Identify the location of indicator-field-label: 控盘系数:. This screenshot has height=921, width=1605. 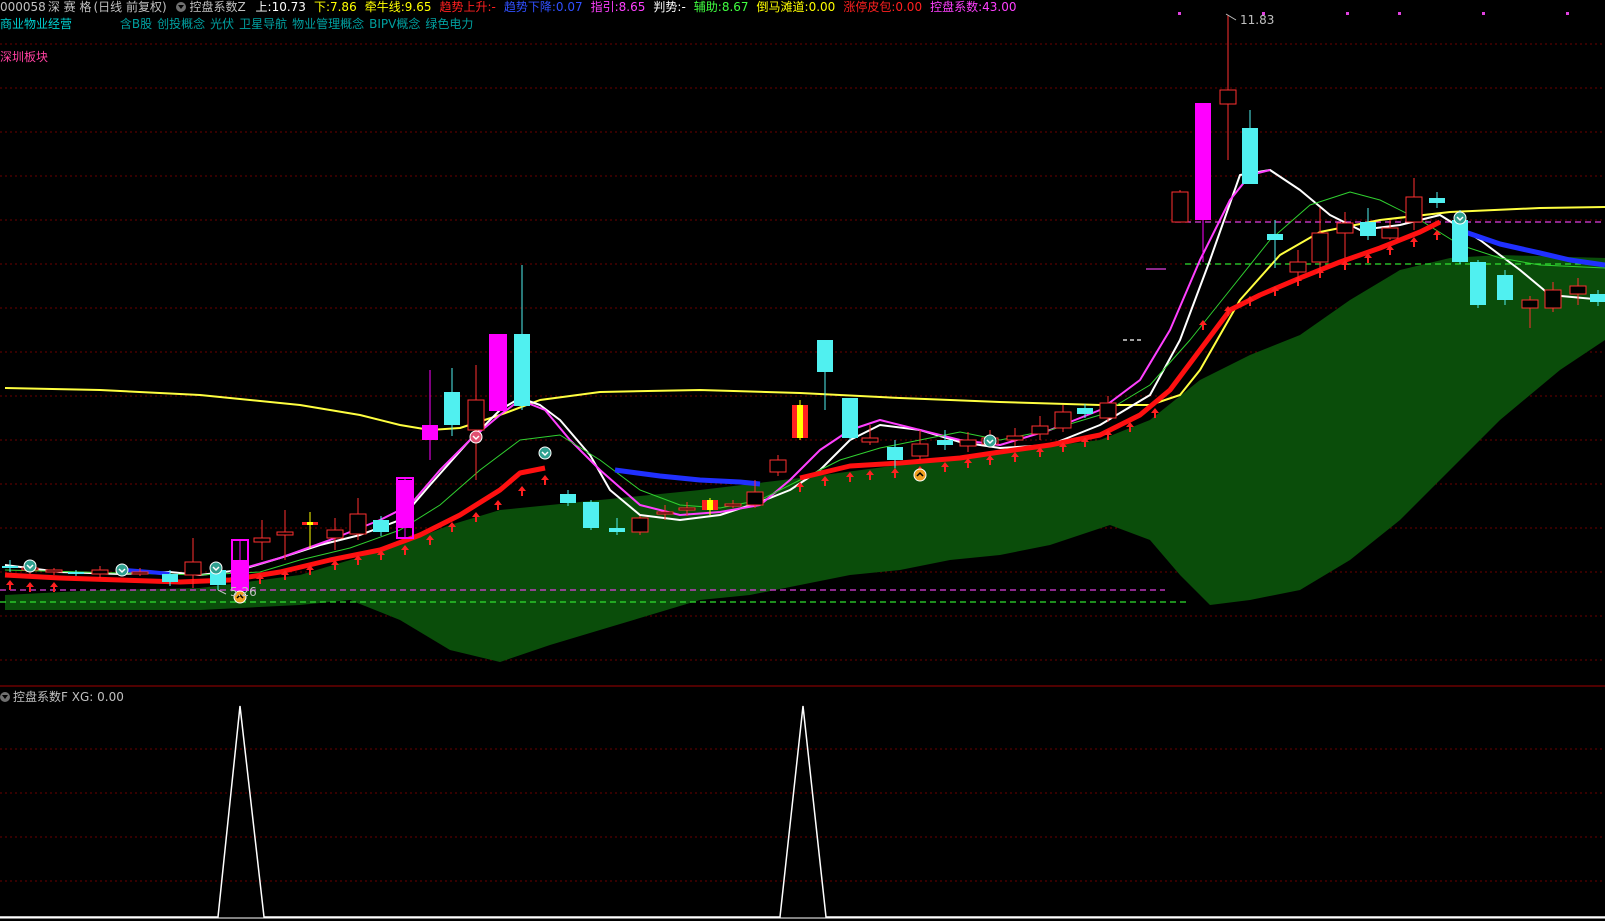
(956, 7).